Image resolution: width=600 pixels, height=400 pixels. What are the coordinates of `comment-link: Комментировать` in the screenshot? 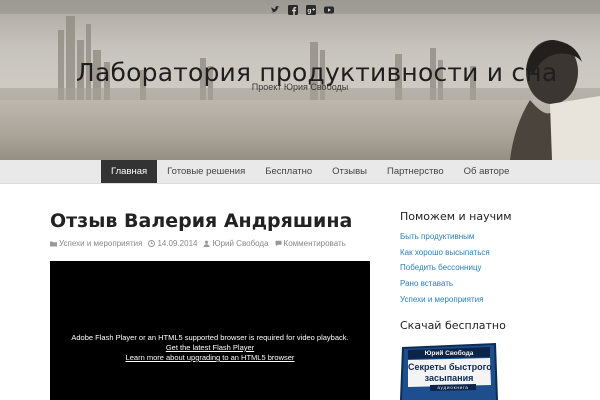 It's located at (315, 243).